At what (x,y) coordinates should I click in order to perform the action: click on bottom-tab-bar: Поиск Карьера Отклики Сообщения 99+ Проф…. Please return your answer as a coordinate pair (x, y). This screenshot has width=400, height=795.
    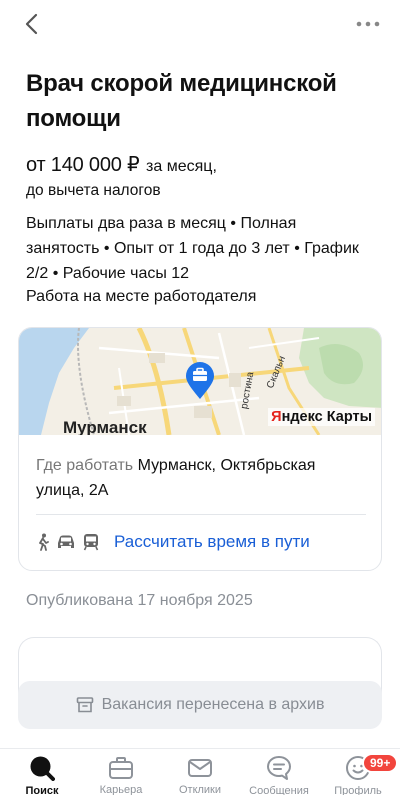
    Looking at the image, I should click on (200, 771).